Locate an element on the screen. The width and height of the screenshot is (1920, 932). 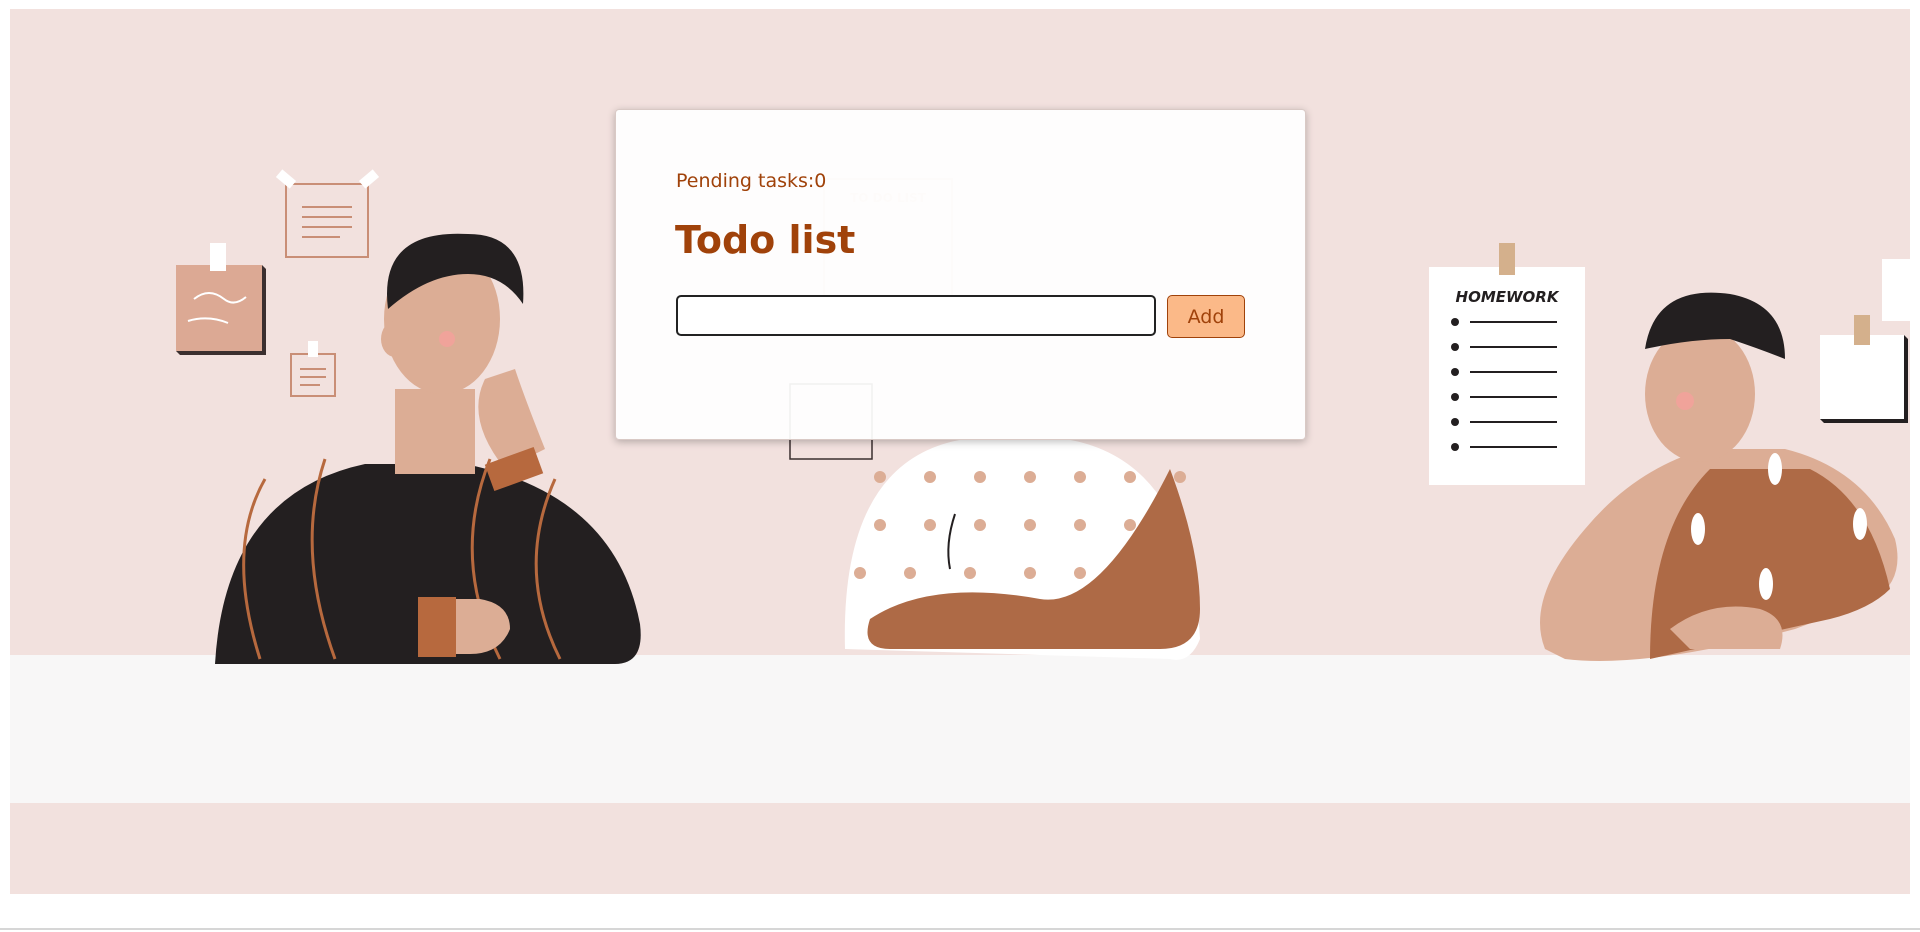
todo-card: Pending tasks:0 Todo list Add is located at coordinates (960, 274).